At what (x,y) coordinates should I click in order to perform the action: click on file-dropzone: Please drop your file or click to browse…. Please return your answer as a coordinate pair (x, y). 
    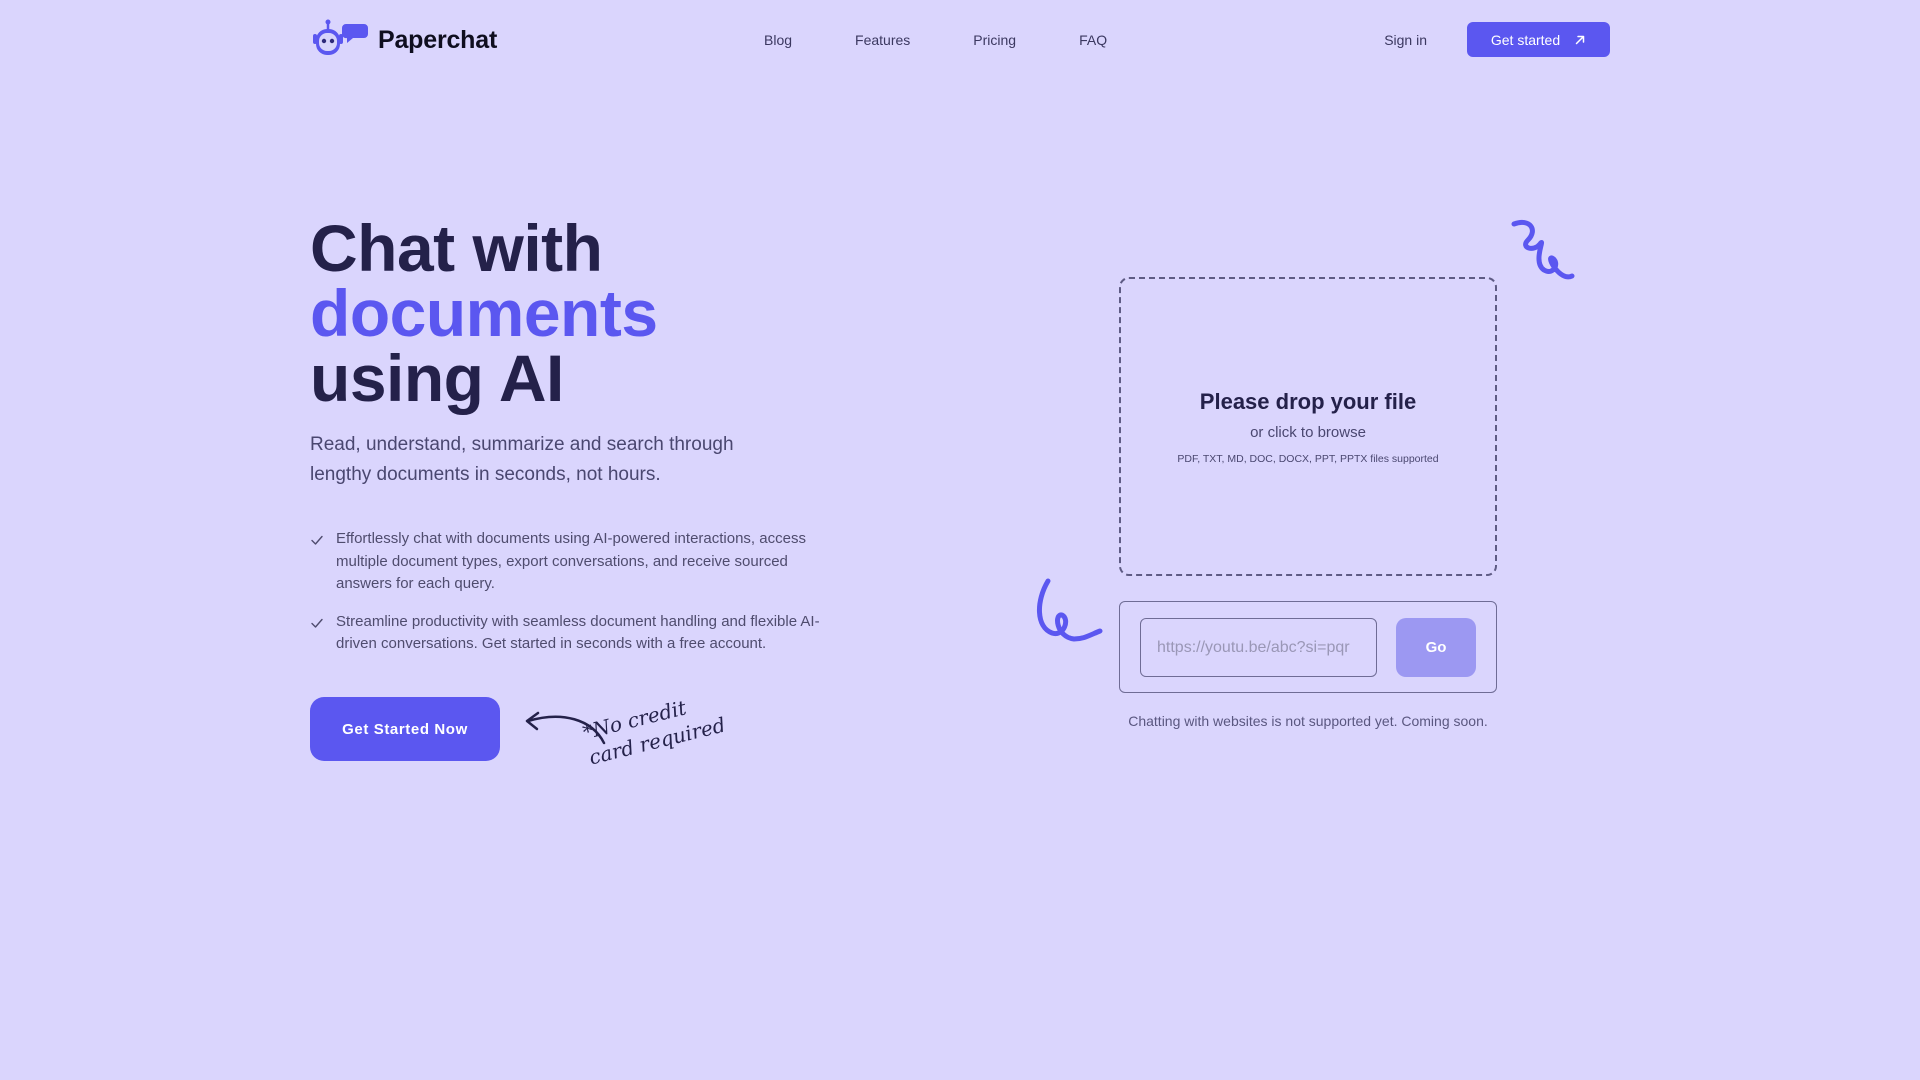
    Looking at the image, I should click on (1308, 426).